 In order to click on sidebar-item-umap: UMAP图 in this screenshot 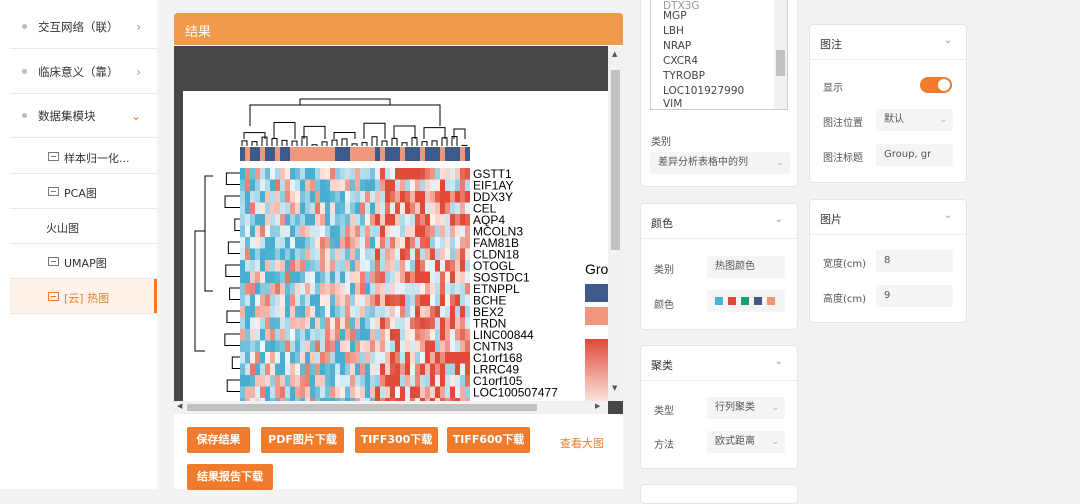, I will do `click(83, 261)`.